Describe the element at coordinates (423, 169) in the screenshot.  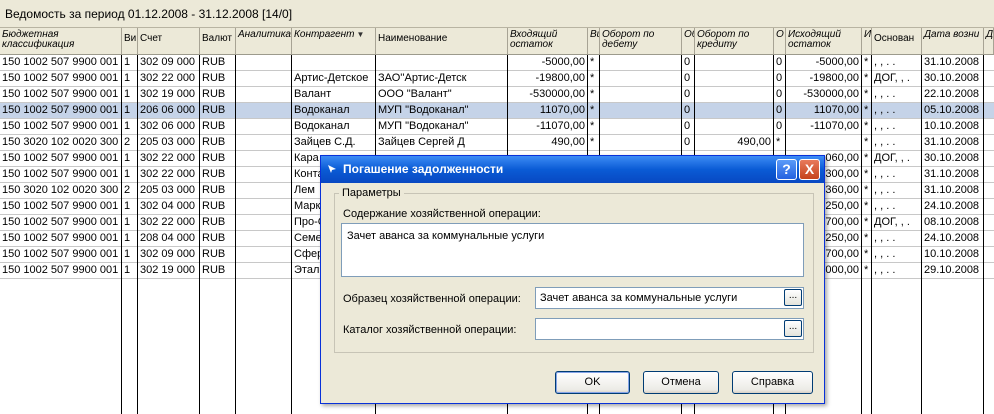
I see `dialog-title: Погашение задолженности` at that location.